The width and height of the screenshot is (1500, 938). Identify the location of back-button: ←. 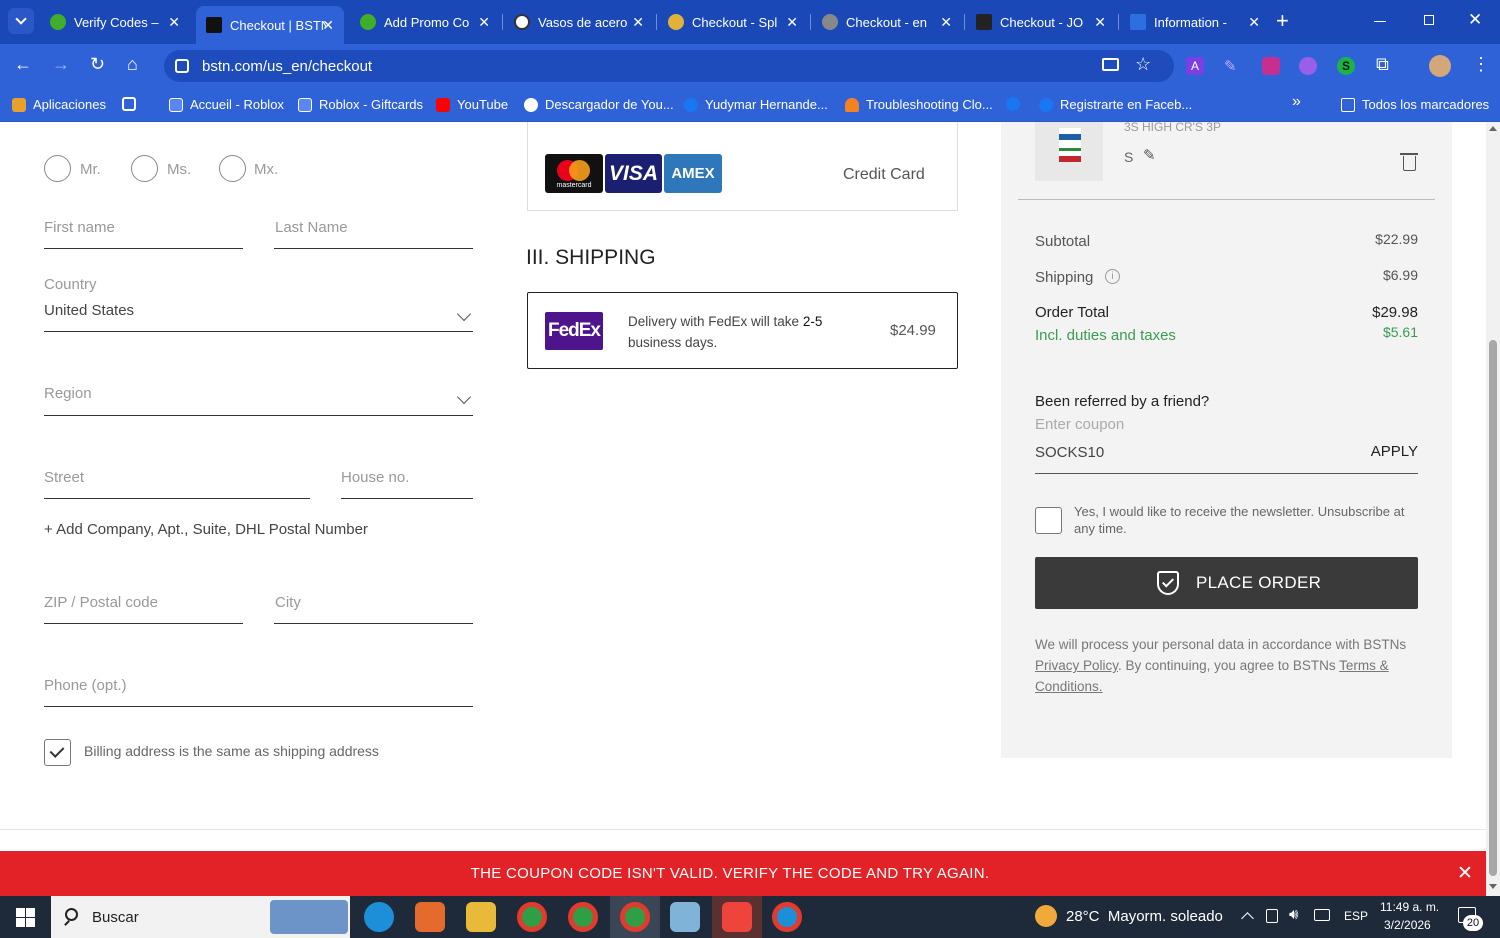
(23, 64).